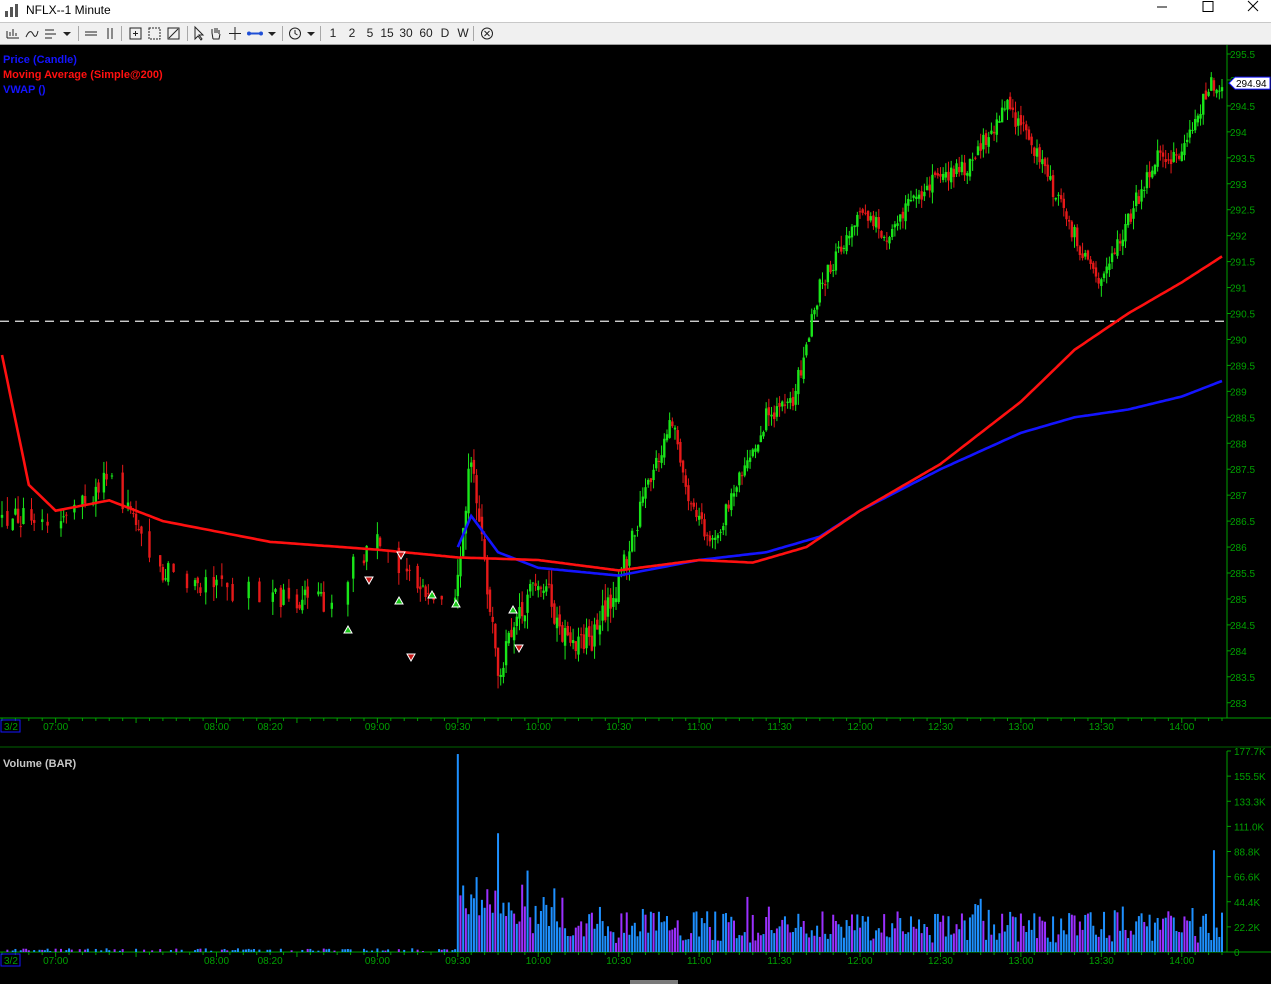 The height and width of the screenshot is (984, 1271). Describe the element at coordinates (1242, 470) in the screenshot. I see `price-tick-label: 287.5` at that location.